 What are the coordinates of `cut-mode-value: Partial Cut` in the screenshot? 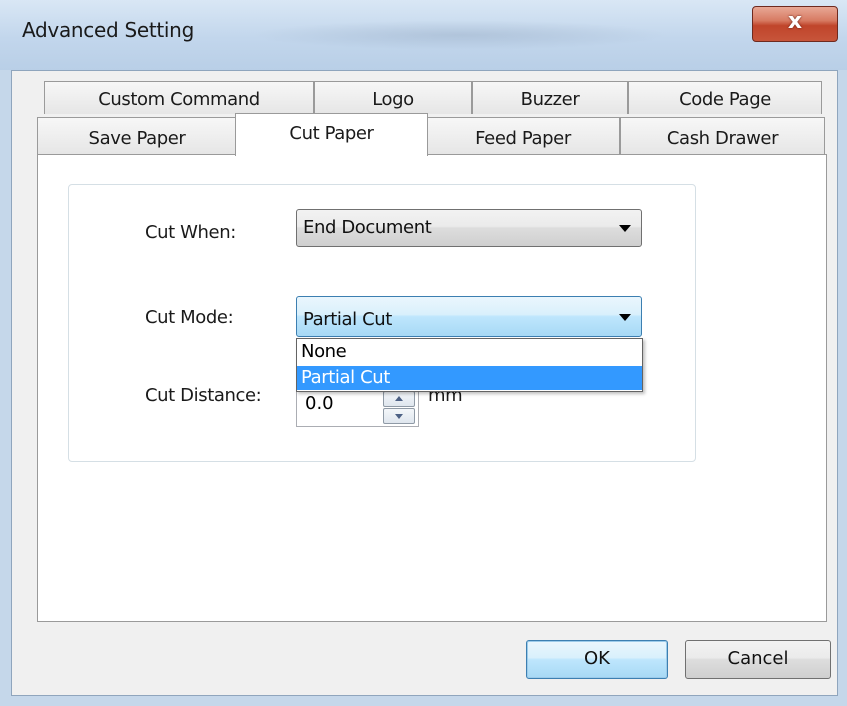 It's located at (347, 319).